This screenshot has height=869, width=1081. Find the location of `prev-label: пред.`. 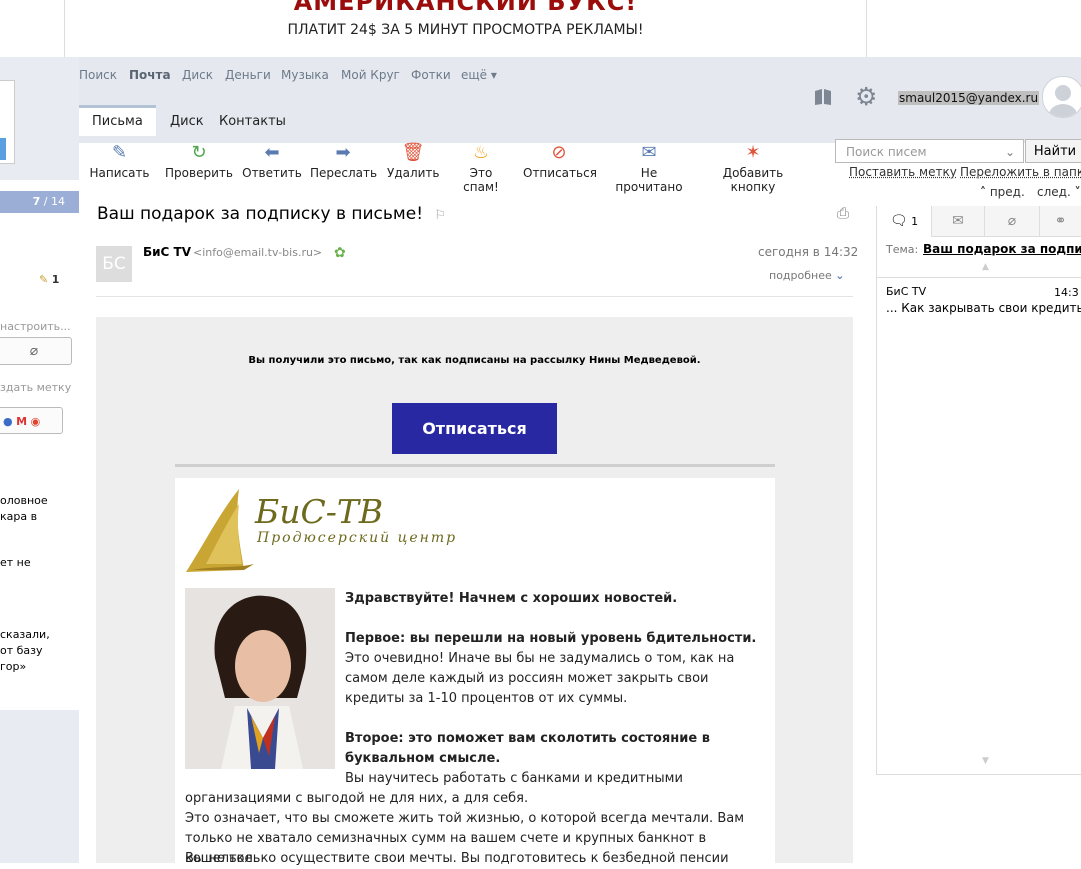

prev-label: пред. is located at coordinates (1007, 192).